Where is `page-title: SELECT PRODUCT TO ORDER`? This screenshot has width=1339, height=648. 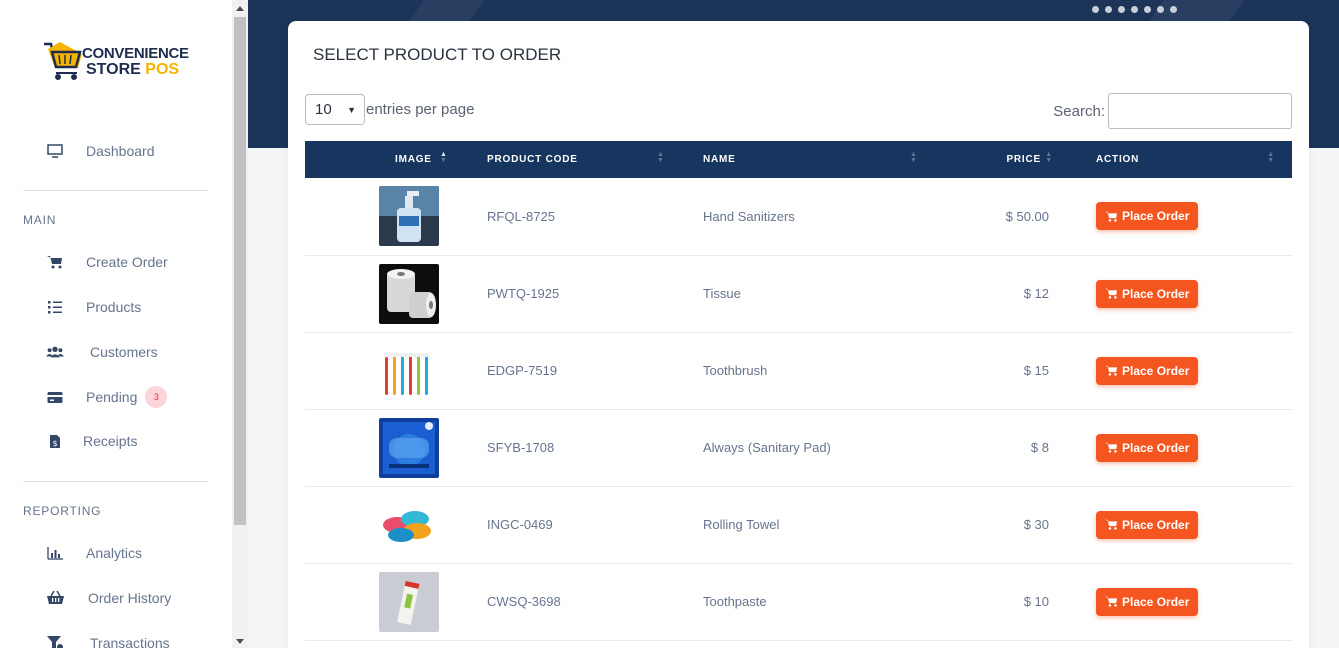 page-title: SELECT PRODUCT TO ORDER is located at coordinates (437, 54).